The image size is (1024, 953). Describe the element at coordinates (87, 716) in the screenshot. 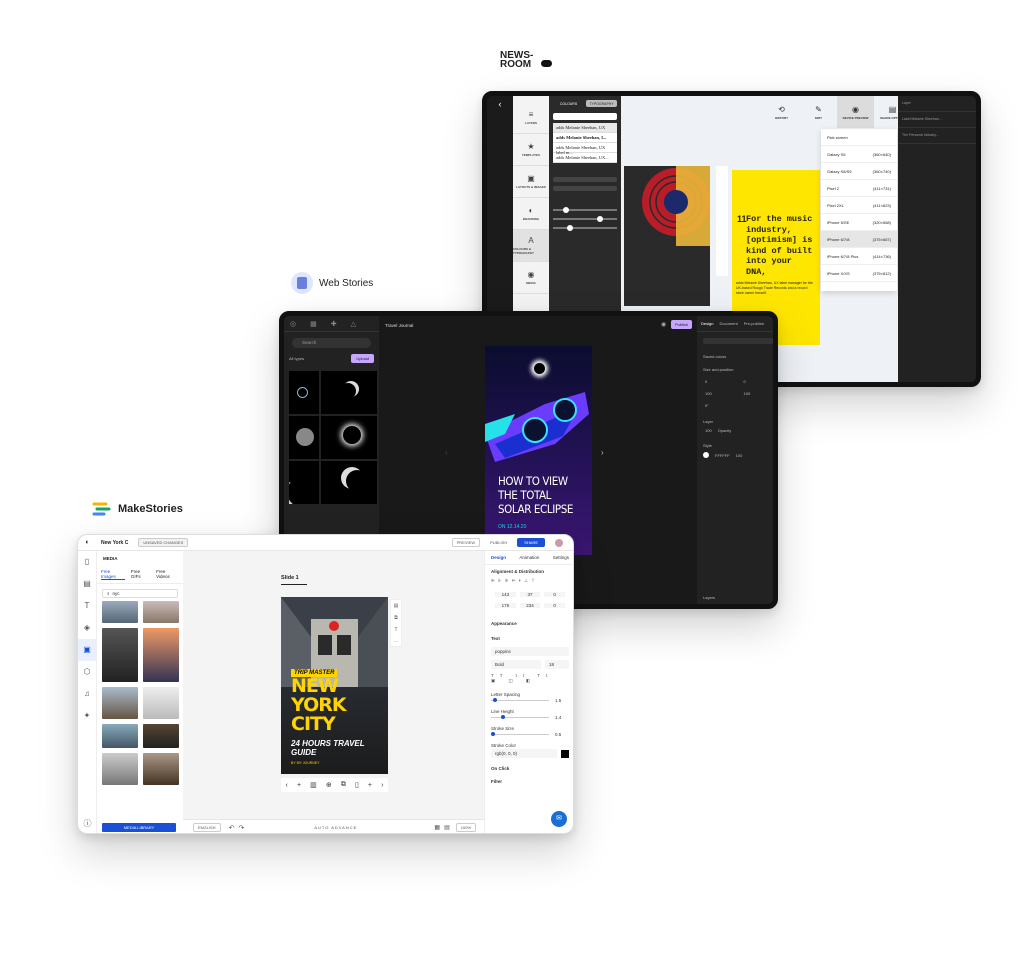

I see `twitter-icon: ✦` at that location.